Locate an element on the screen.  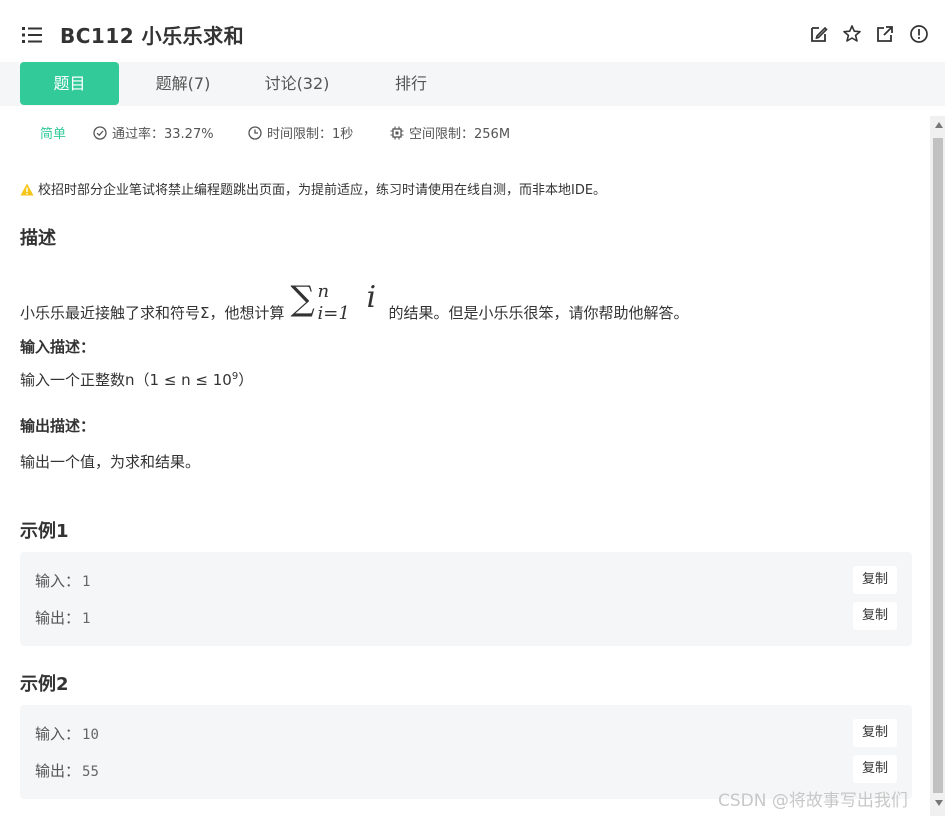
output-desc-text: 输出一个值，为求和结果。 is located at coordinates (110, 462).